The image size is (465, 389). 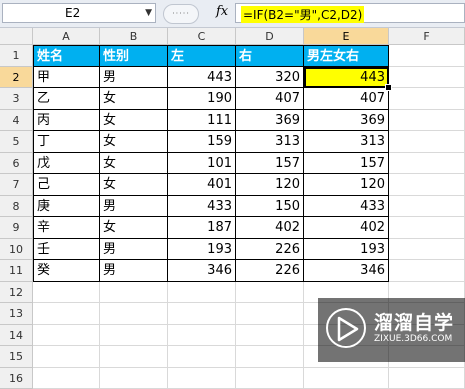 What do you see at coordinates (148, 13) in the screenshot?
I see `chevron-down-icon: ▼` at bounding box center [148, 13].